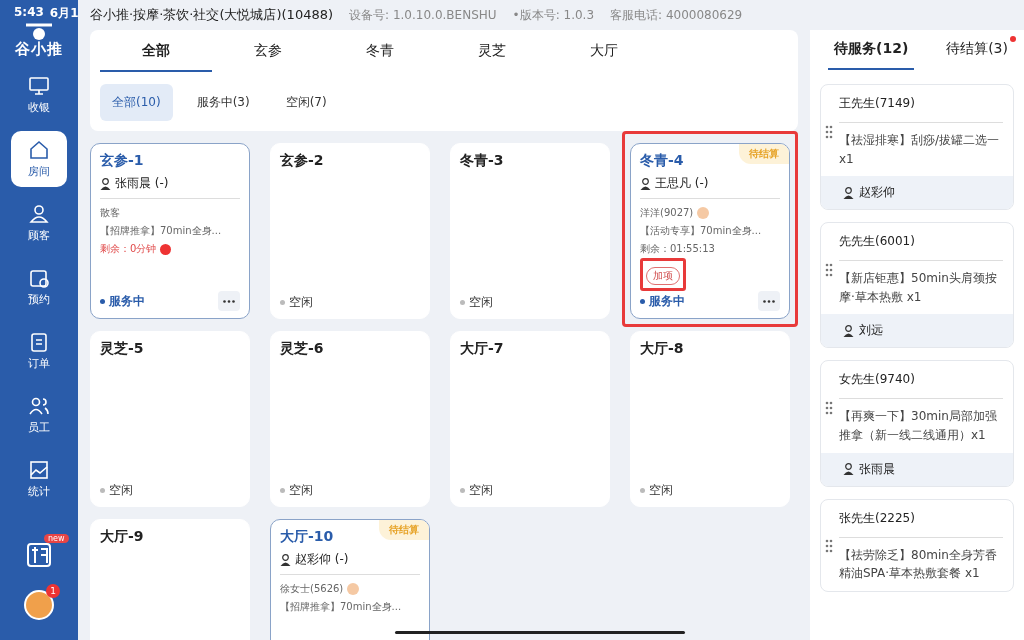 This screenshot has width=1024, height=640. I want to click on customer-name: 洋洋(9027), so click(667, 213).